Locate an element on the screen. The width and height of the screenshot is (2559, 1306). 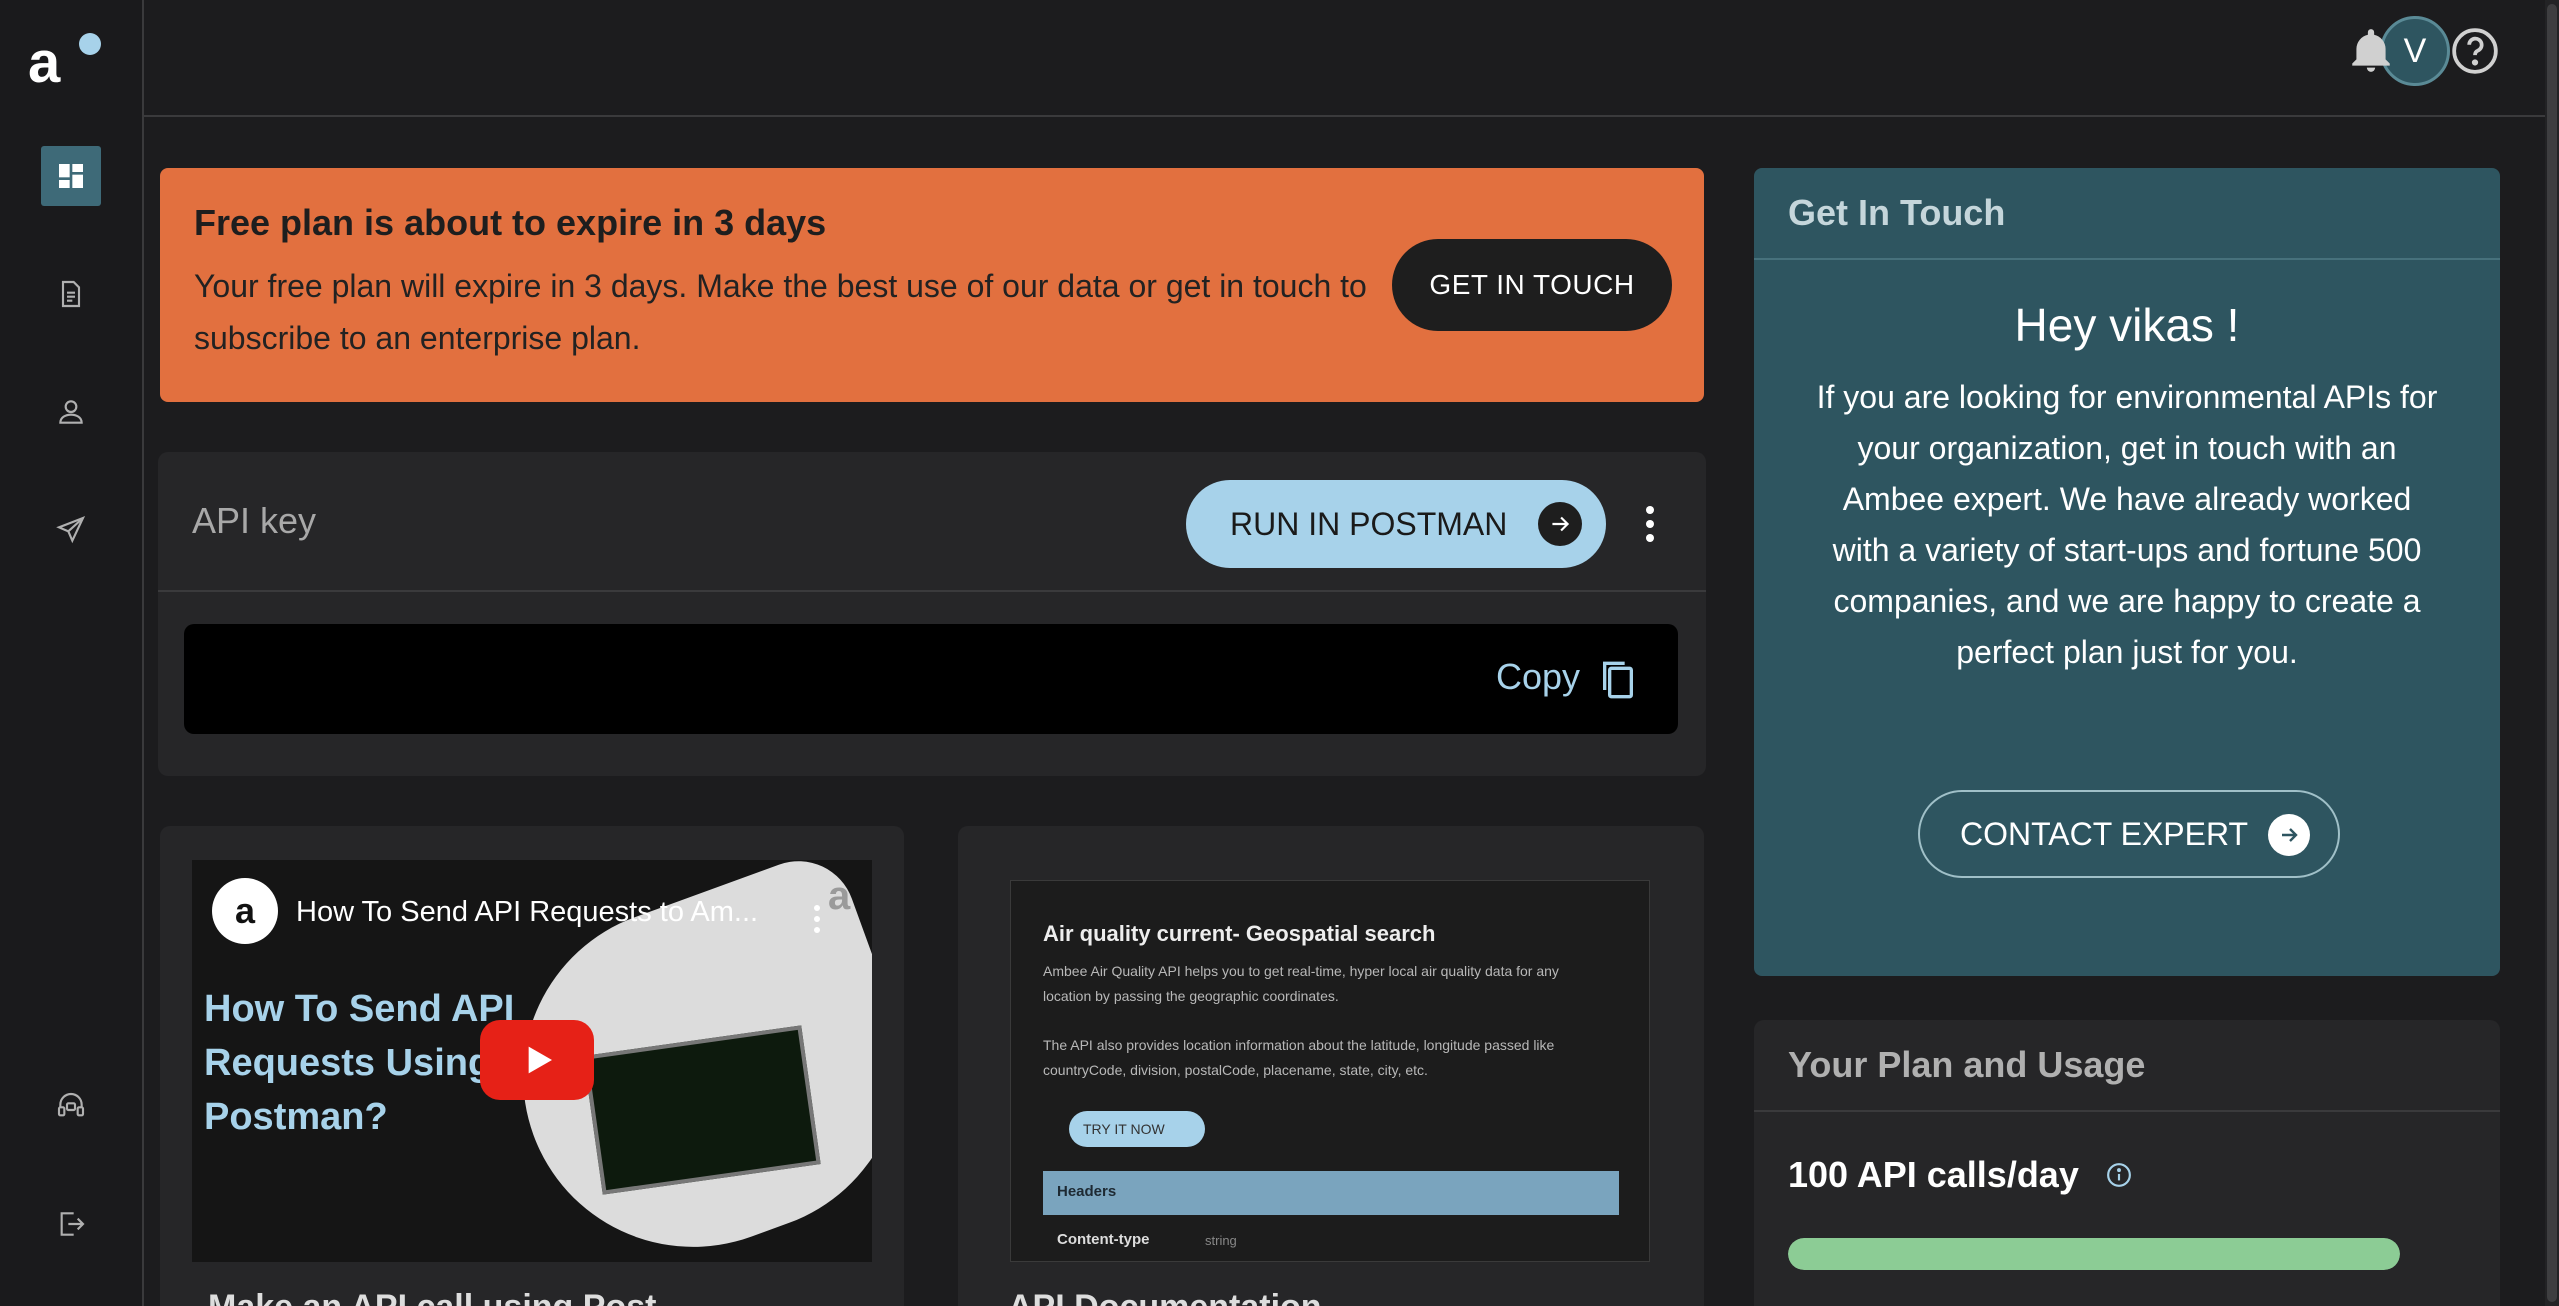
notifications-button is located at coordinates (2371, 51).